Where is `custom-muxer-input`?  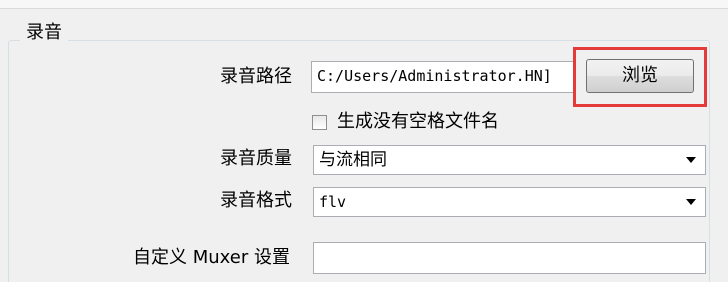 custom-muxer-input is located at coordinates (509, 258).